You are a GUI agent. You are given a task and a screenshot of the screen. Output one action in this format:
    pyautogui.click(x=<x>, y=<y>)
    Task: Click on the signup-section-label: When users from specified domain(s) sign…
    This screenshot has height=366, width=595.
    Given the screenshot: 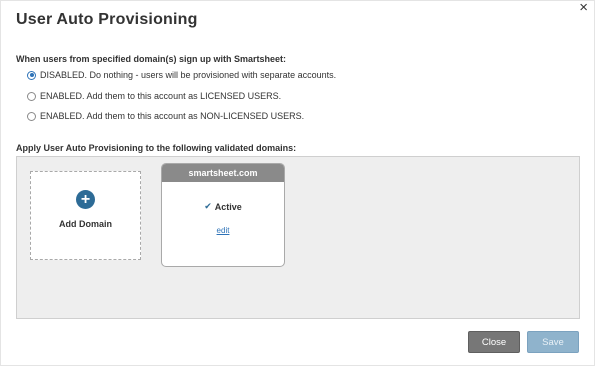 What is the action you would take?
    pyautogui.click(x=151, y=59)
    